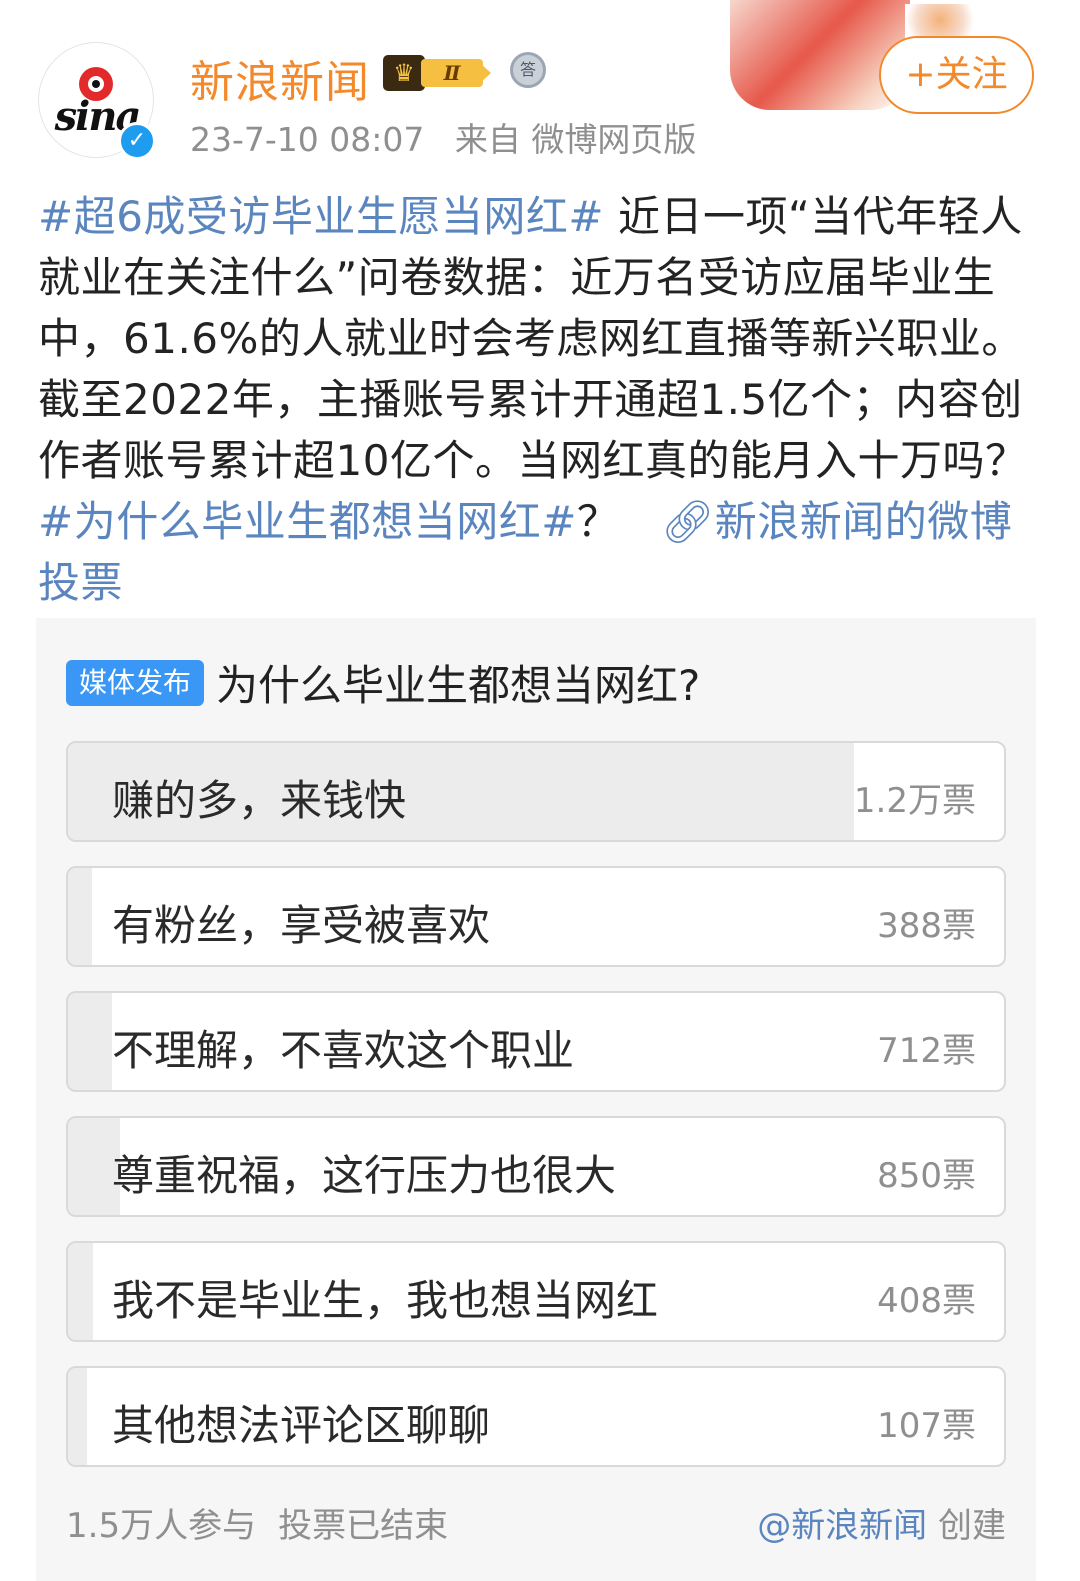  I want to click on poll-option-label: 有粉丝，享受被喜欢, so click(301, 925).